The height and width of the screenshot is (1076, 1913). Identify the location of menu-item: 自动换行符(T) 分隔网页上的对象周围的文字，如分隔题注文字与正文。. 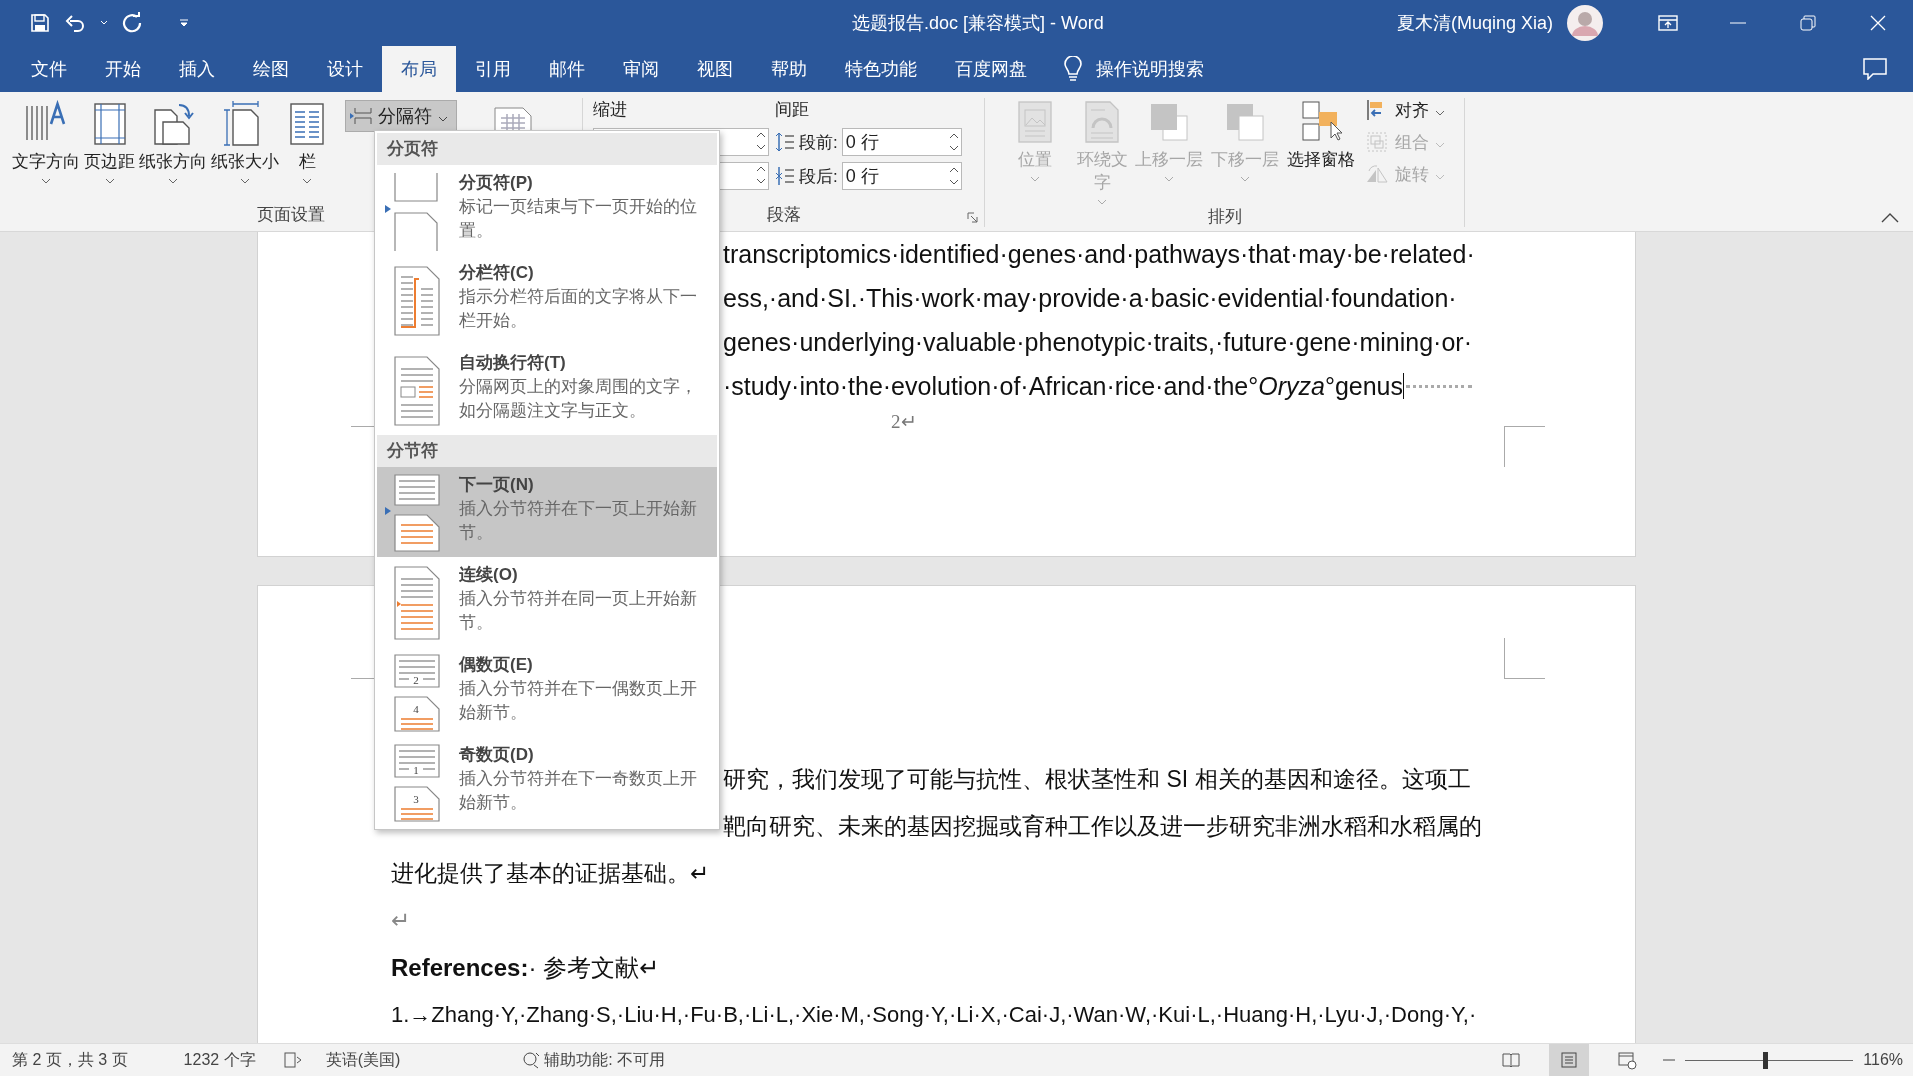
(547, 390).